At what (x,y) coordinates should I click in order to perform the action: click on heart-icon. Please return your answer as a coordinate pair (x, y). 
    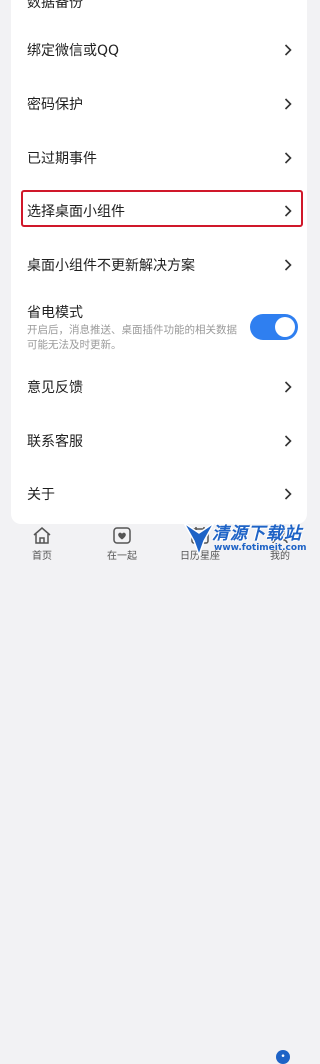
    Looking at the image, I should click on (122, 535).